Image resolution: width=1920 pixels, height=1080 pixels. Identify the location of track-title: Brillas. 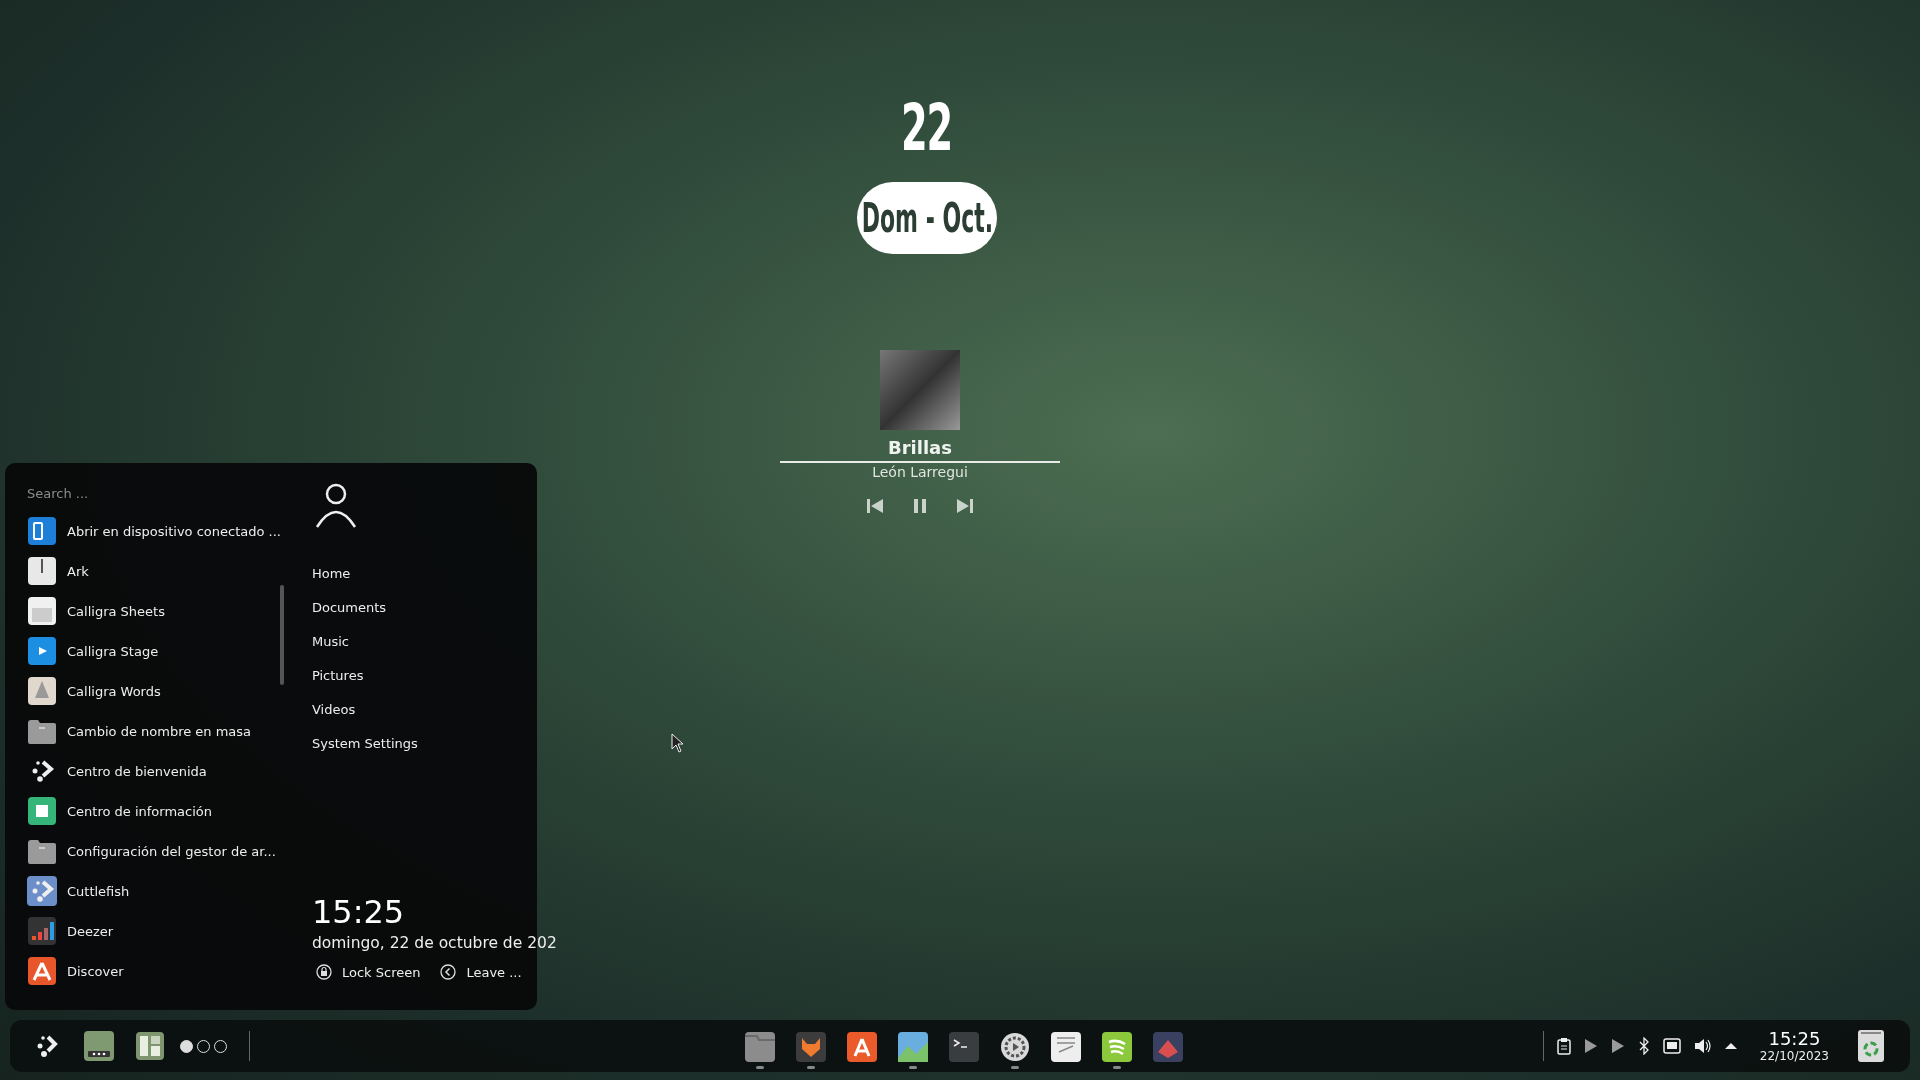
(920, 447).